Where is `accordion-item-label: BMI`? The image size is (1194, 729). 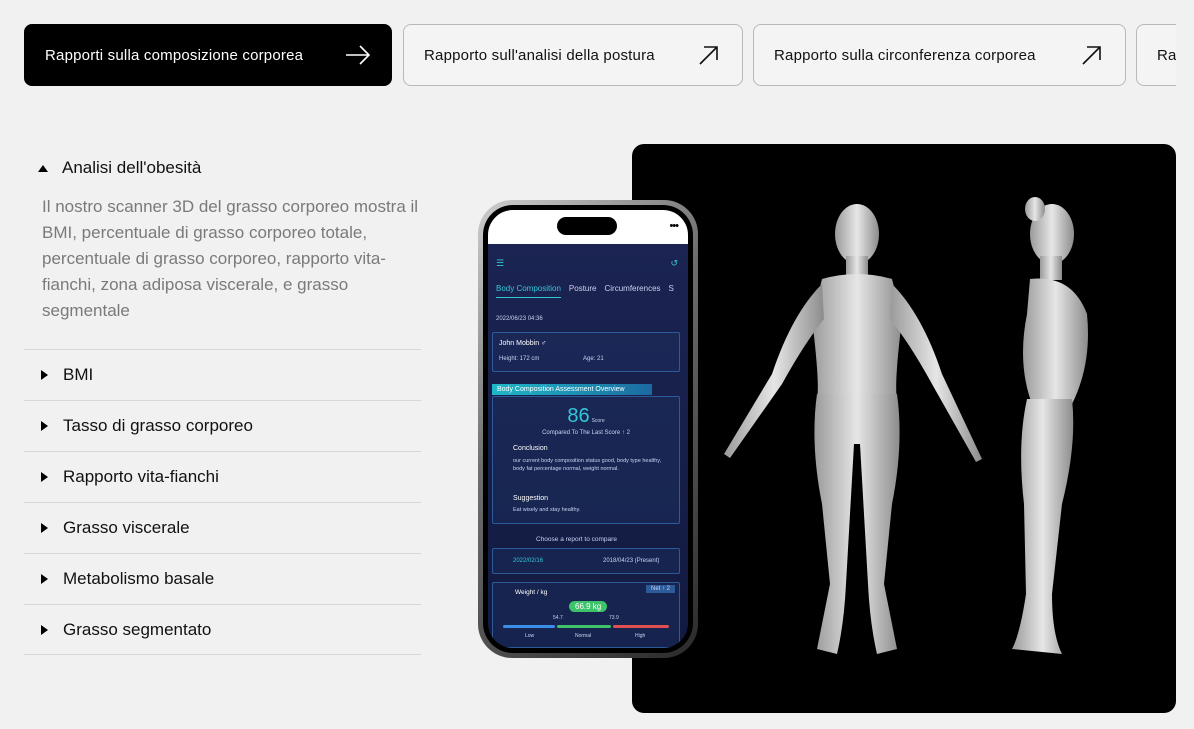 accordion-item-label: BMI is located at coordinates (78, 374).